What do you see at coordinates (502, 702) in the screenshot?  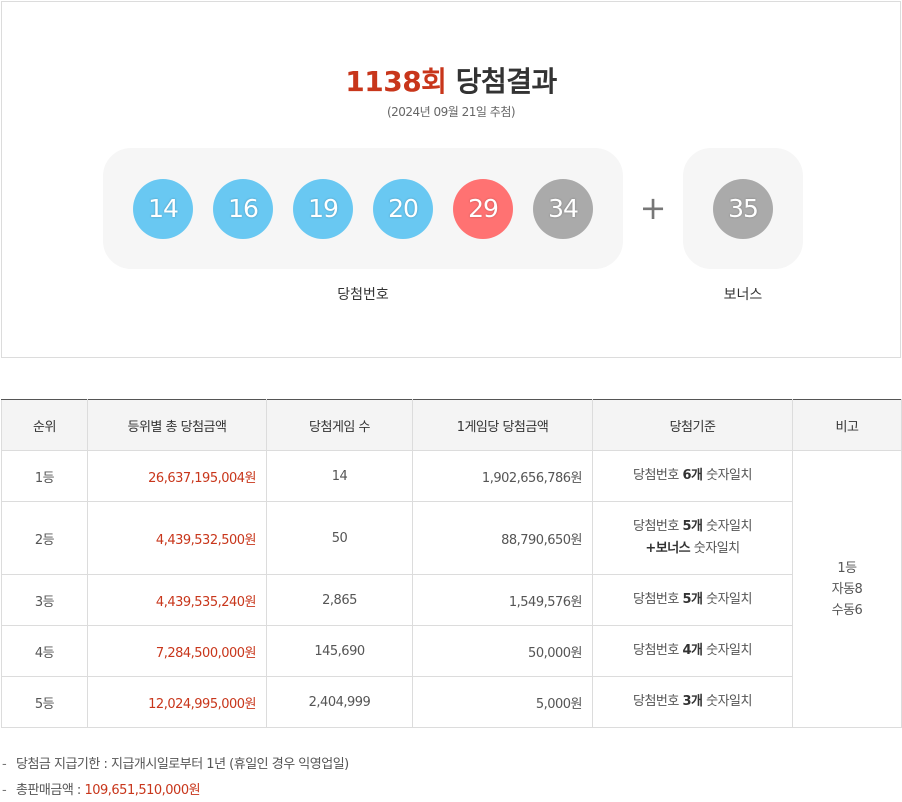 I see `prize-per-game-cell: 5,000원` at bounding box center [502, 702].